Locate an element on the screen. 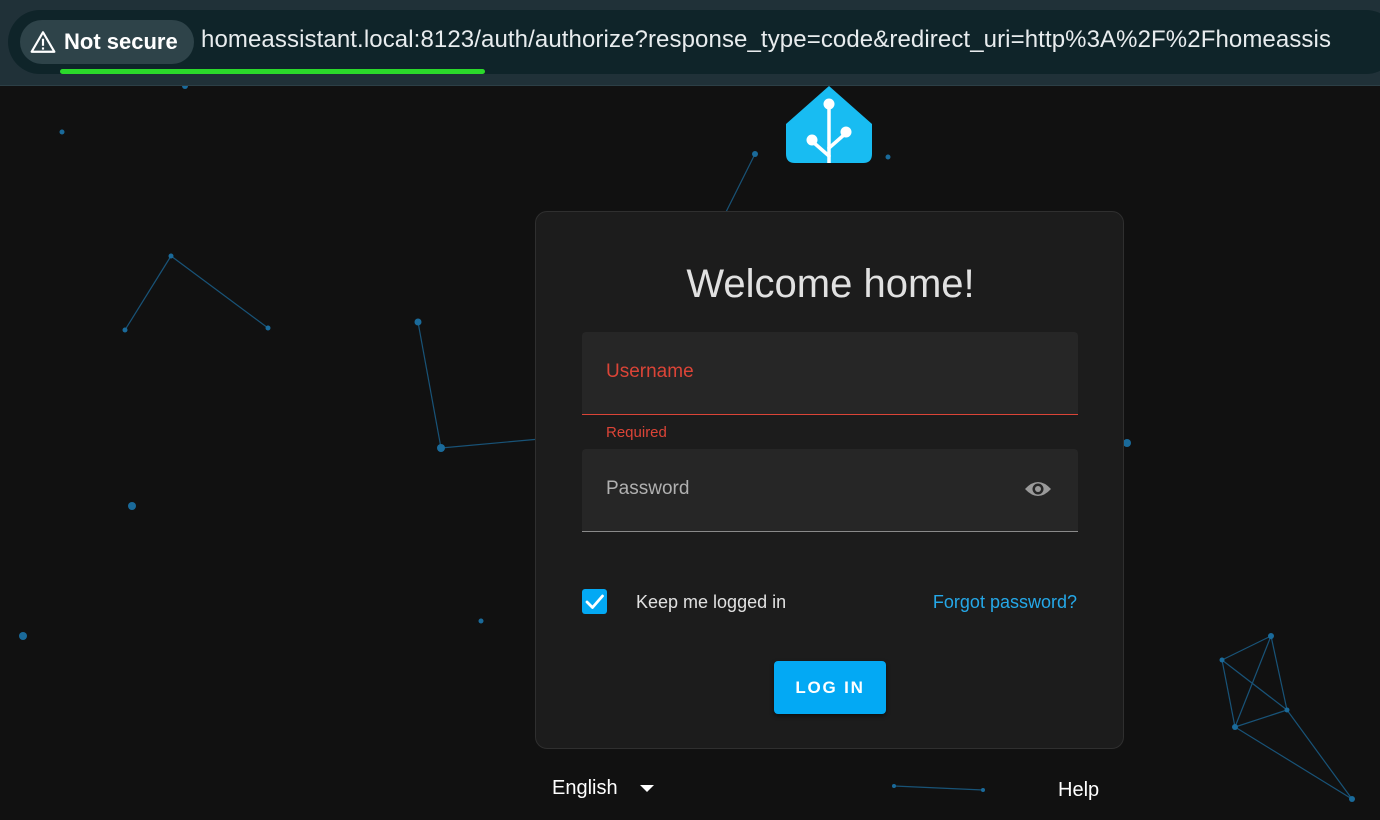 The image size is (1380, 820). language-select: English is located at coordinates (603, 788).